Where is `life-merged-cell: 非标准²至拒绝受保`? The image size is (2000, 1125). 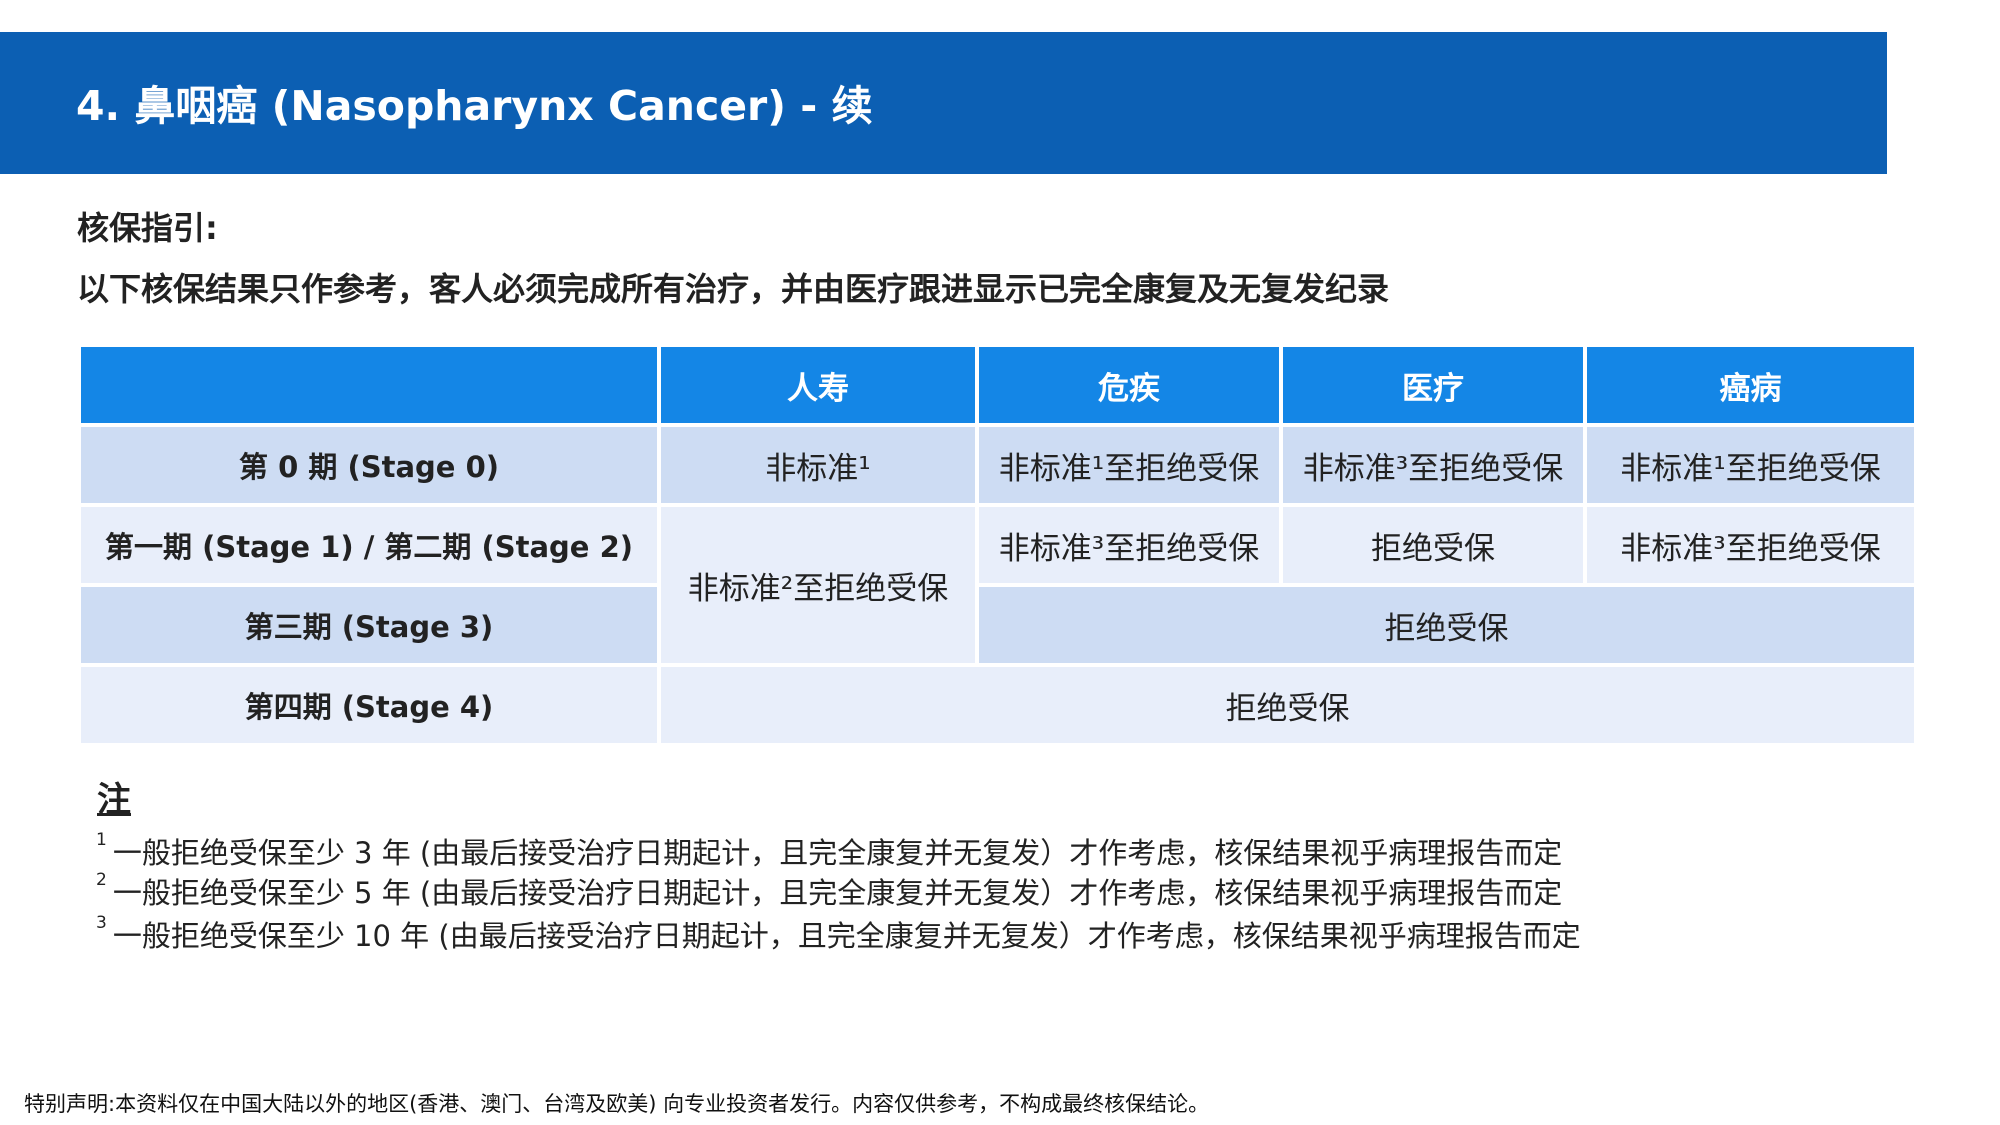
life-merged-cell: 非标准²至拒绝受保 is located at coordinates (818, 585).